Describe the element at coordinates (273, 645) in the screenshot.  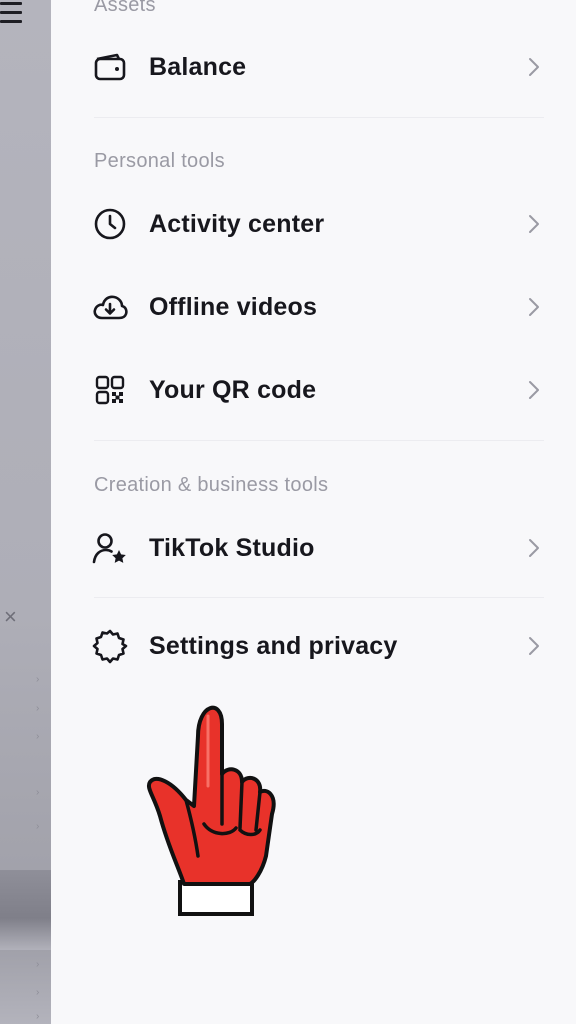
I see `menu-item-label: Settings and privacy` at that location.